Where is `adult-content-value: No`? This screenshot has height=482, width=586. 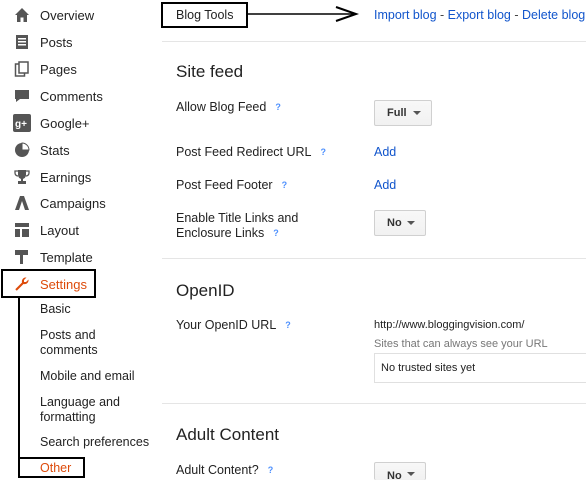 adult-content-value: No is located at coordinates (394, 476).